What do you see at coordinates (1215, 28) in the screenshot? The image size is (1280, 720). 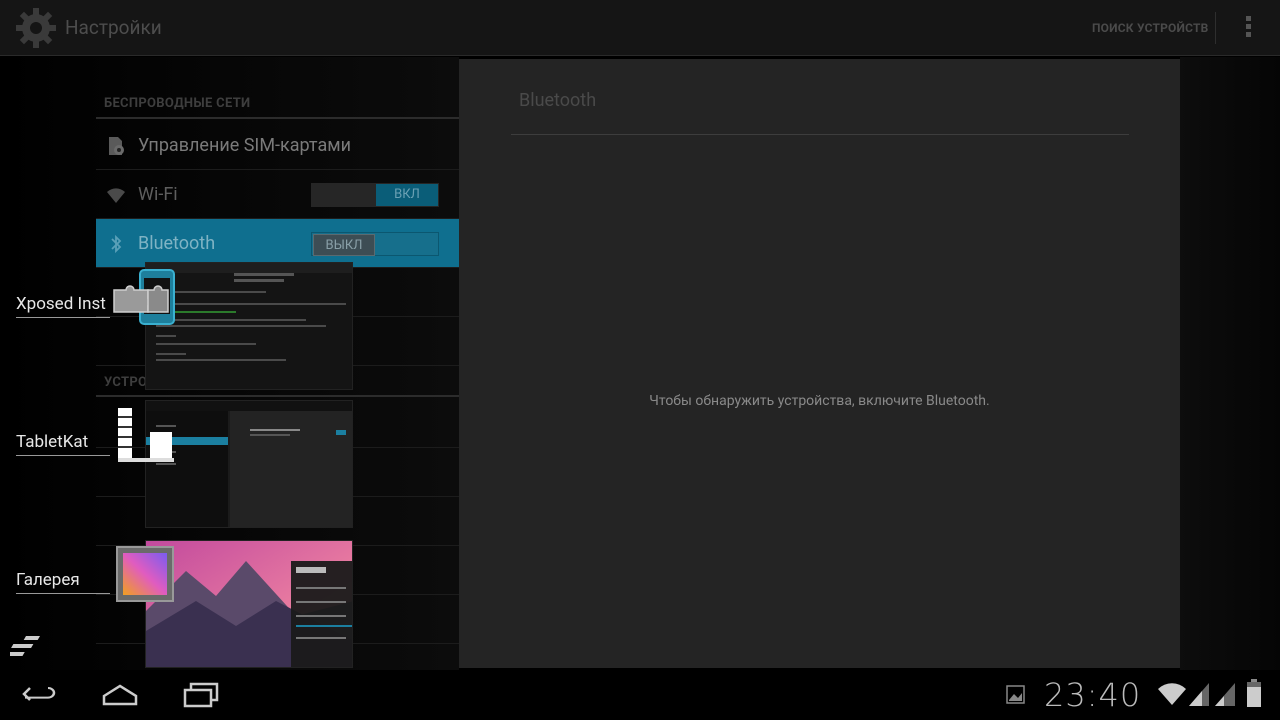 I see `action-bar-divider` at bounding box center [1215, 28].